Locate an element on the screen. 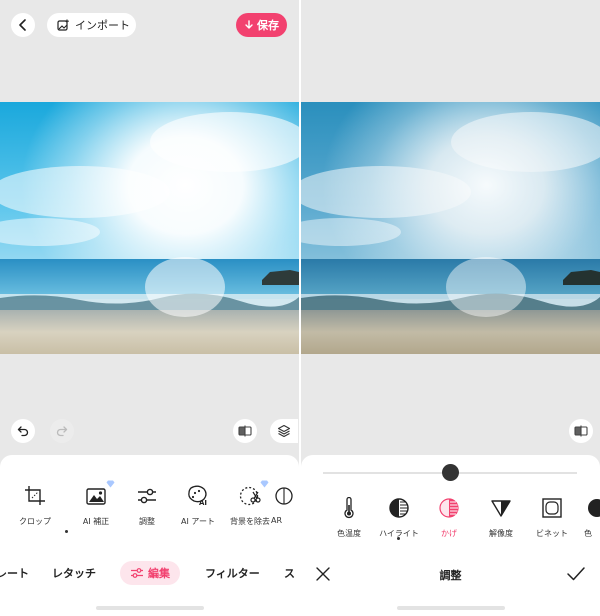 This screenshot has height=616, width=600. thermometer-icon is located at coordinates (349, 508).